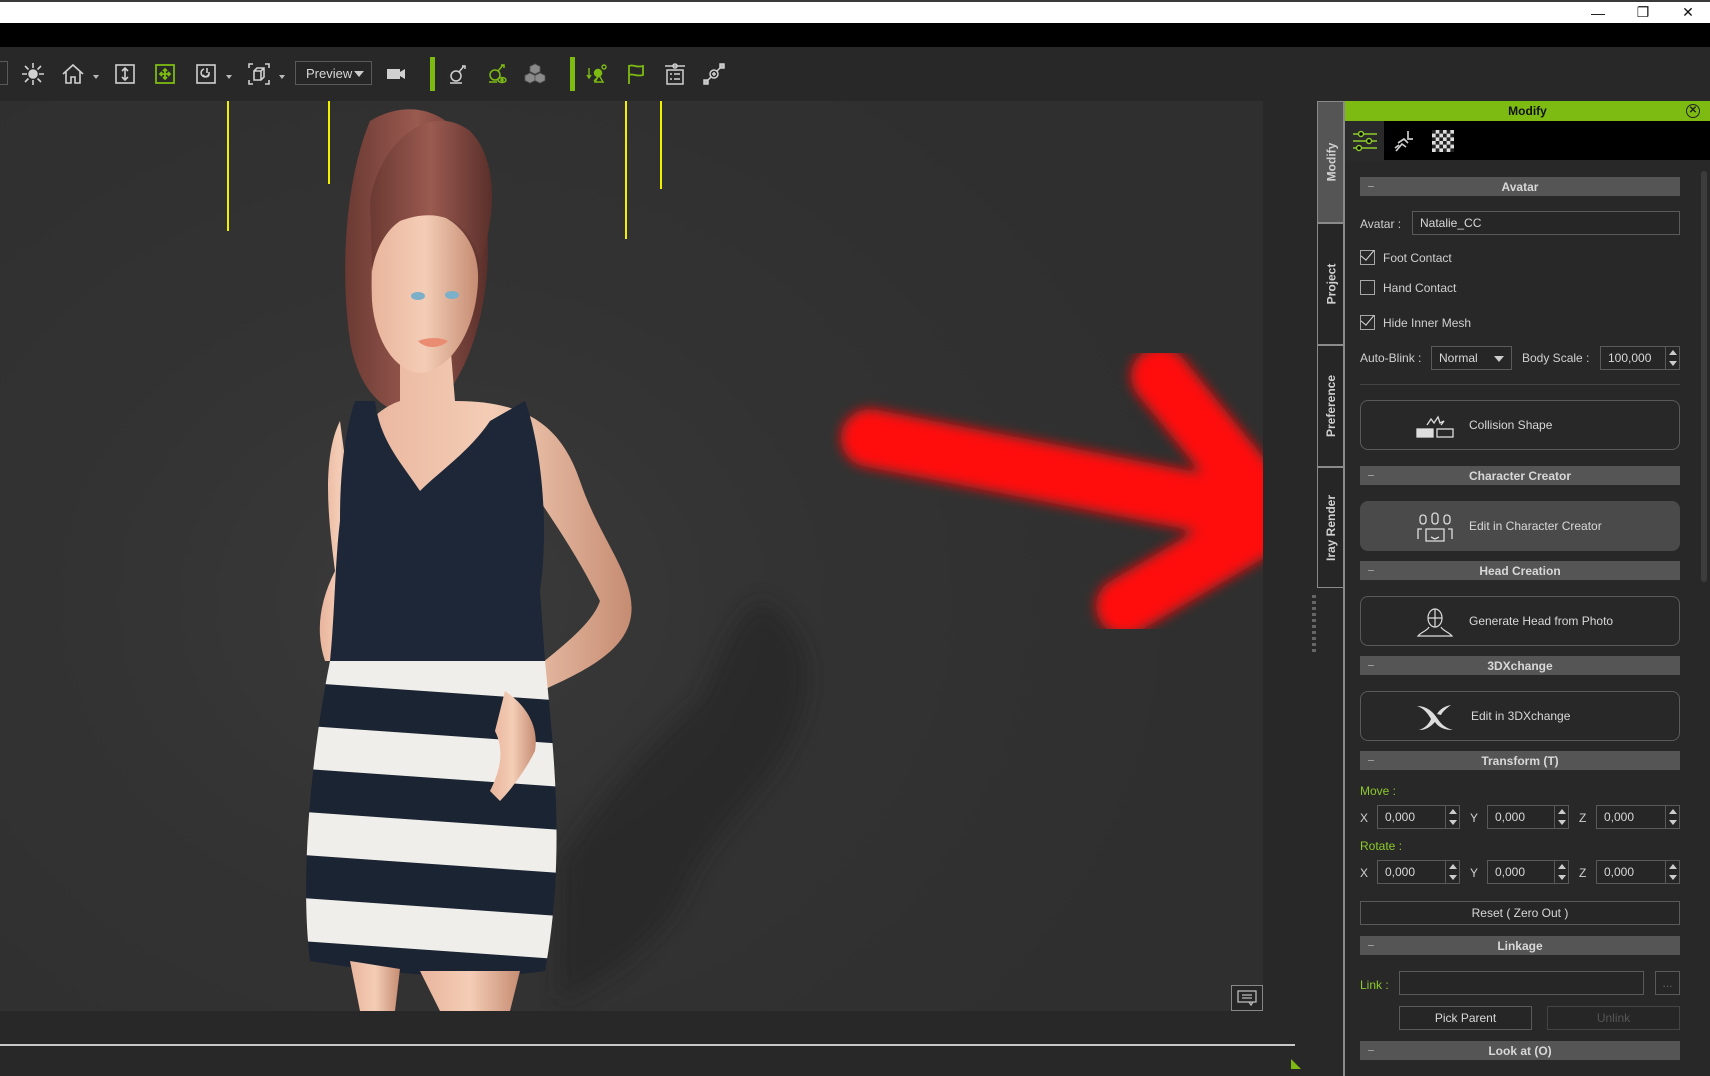 The width and height of the screenshot is (1710, 1076). What do you see at coordinates (1528, 817) in the screenshot?
I see `move-y-input: 0,000` at bounding box center [1528, 817].